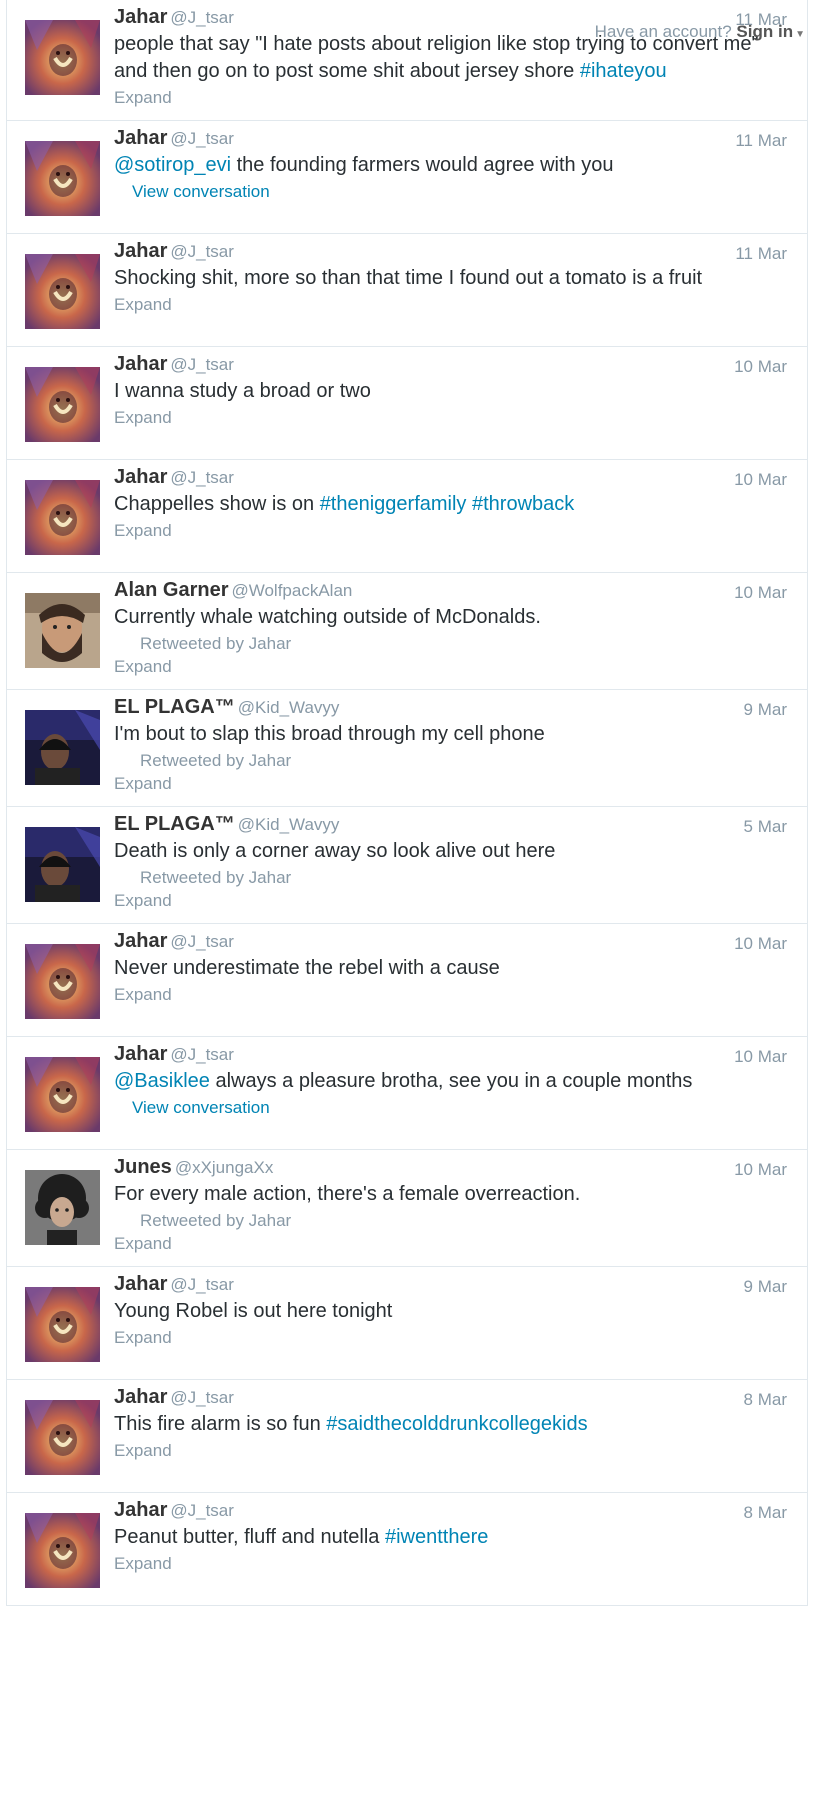 The width and height of the screenshot is (815, 1814). Describe the element at coordinates (393, 504) in the screenshot. I see `hashtag-link: #theniggerfamily` at that location.